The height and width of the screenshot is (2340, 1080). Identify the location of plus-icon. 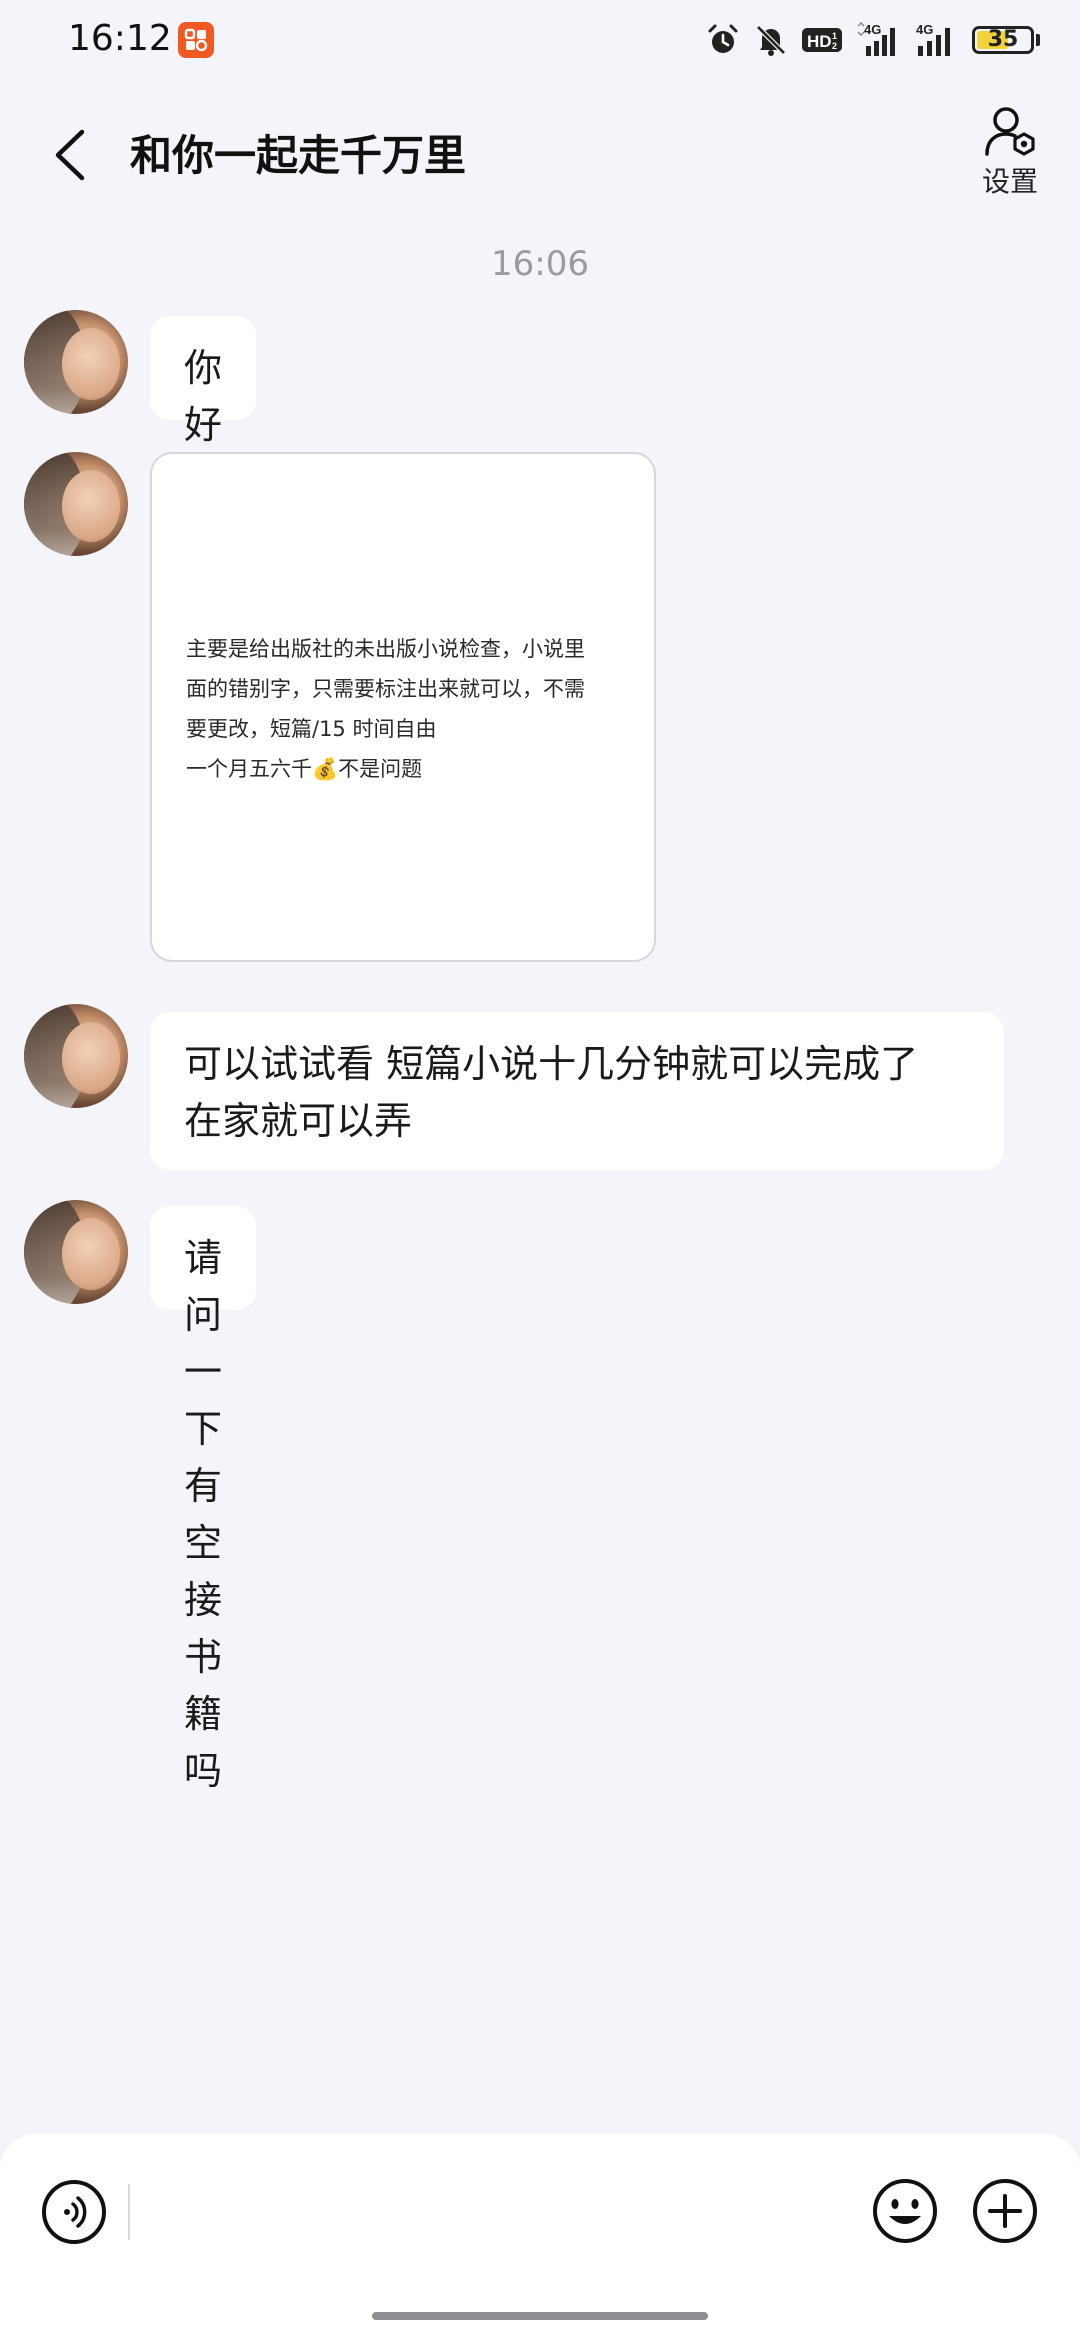
(1005, 2211).